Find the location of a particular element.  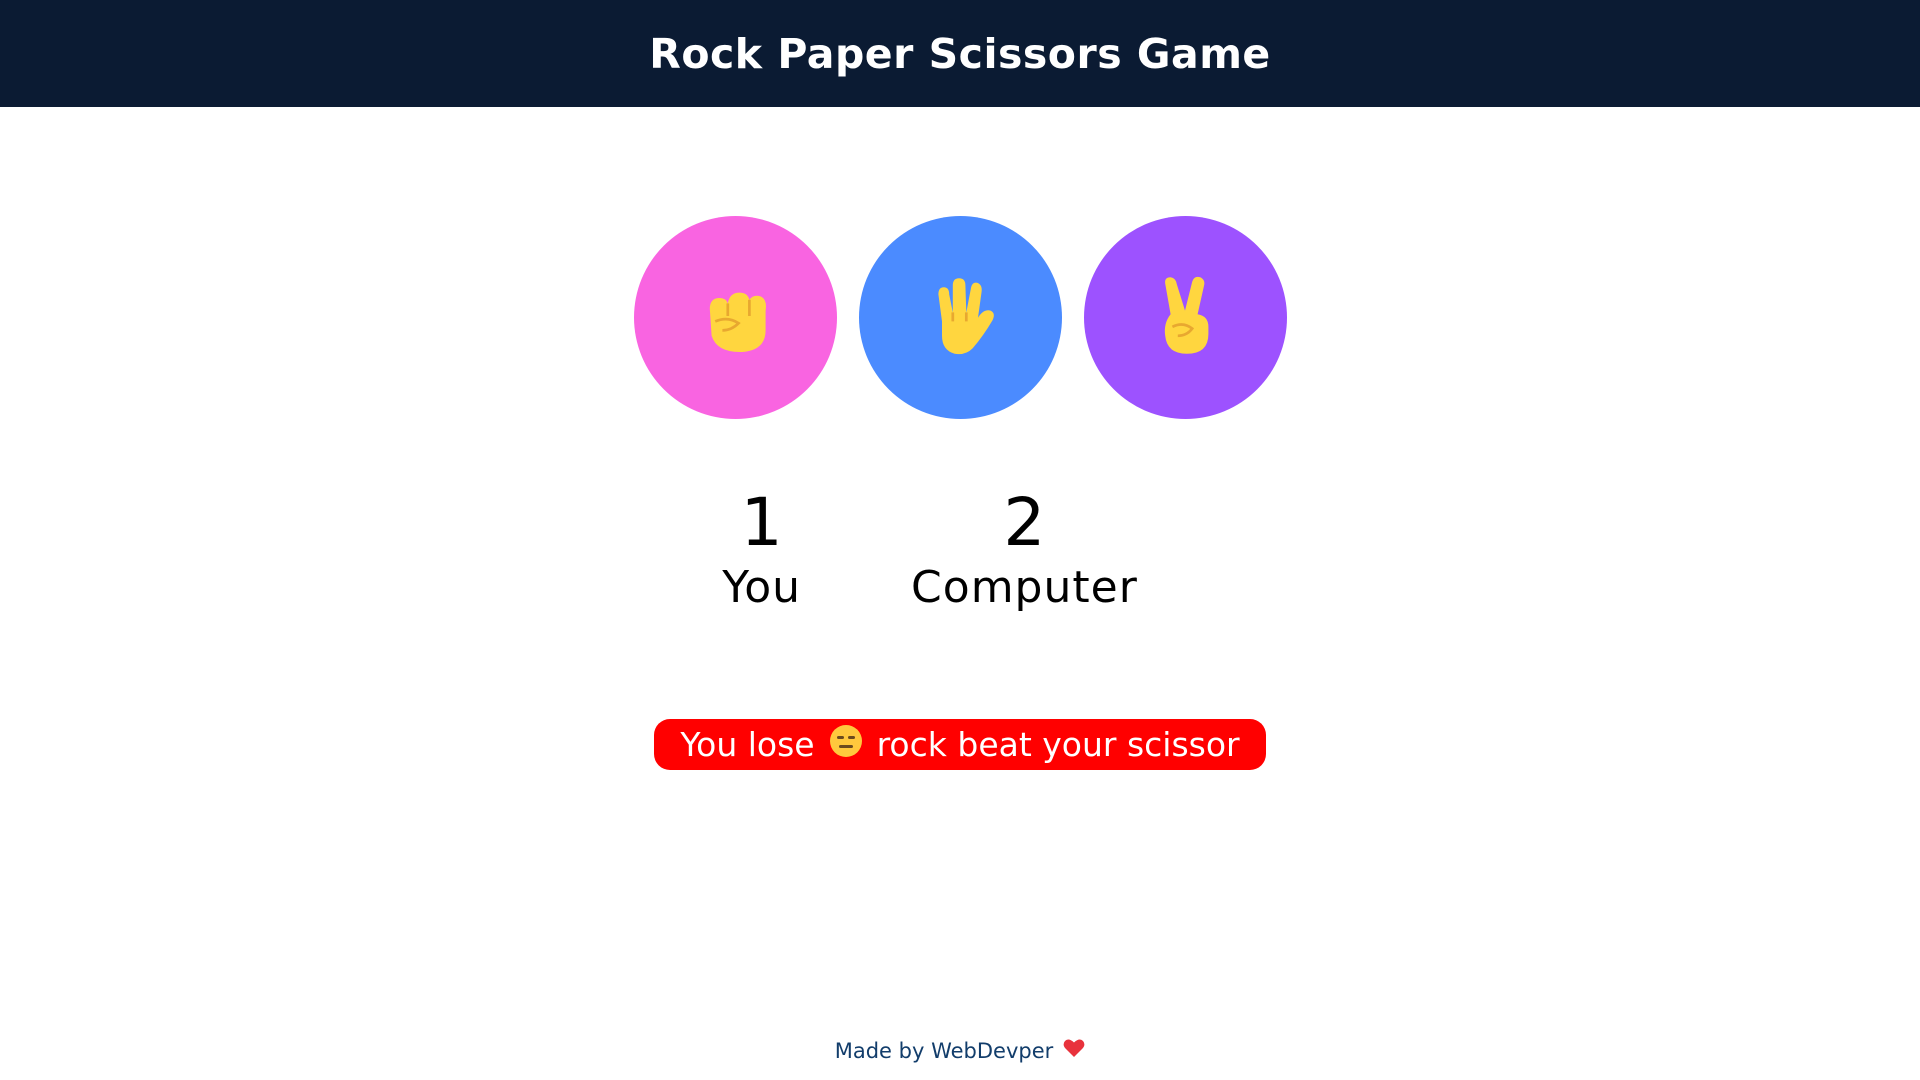

scoreboard: 1 You 2 Computer is located at coordinates (960, 551).